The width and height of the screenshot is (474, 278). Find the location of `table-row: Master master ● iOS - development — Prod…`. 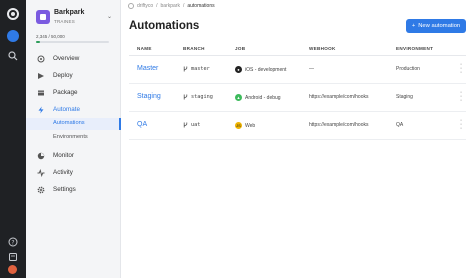

table-row: Master master ● iOS - development — Prod… is located at coordinates (297, 70).